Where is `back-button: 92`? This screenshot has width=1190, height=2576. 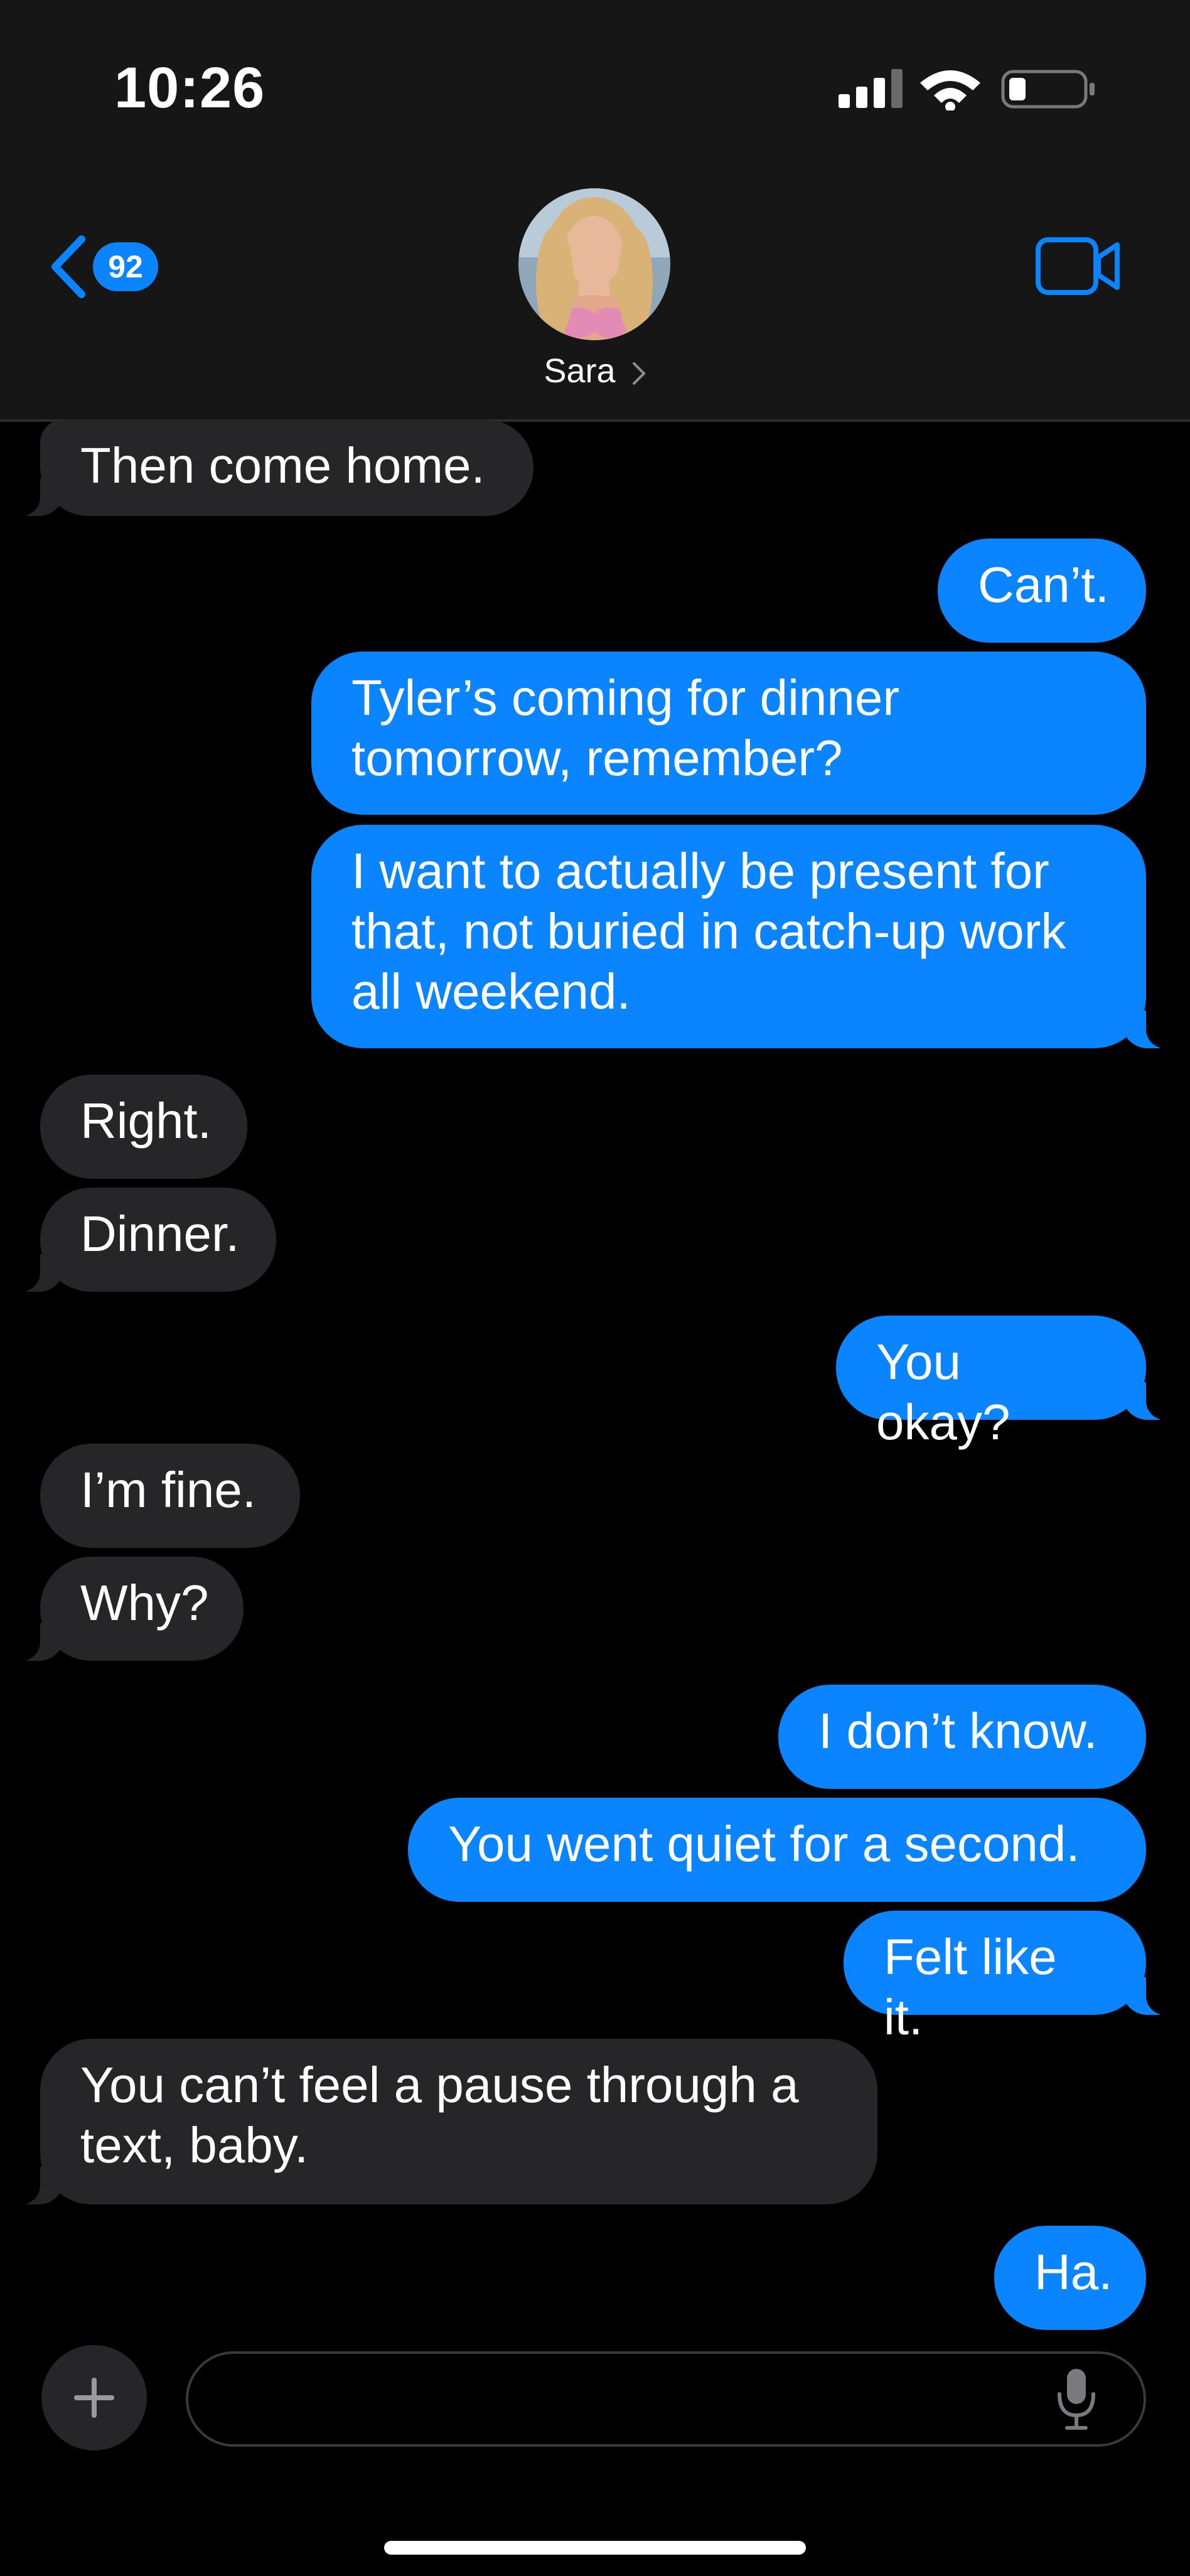
back-button: 92 is located at coordinates (112, 266).